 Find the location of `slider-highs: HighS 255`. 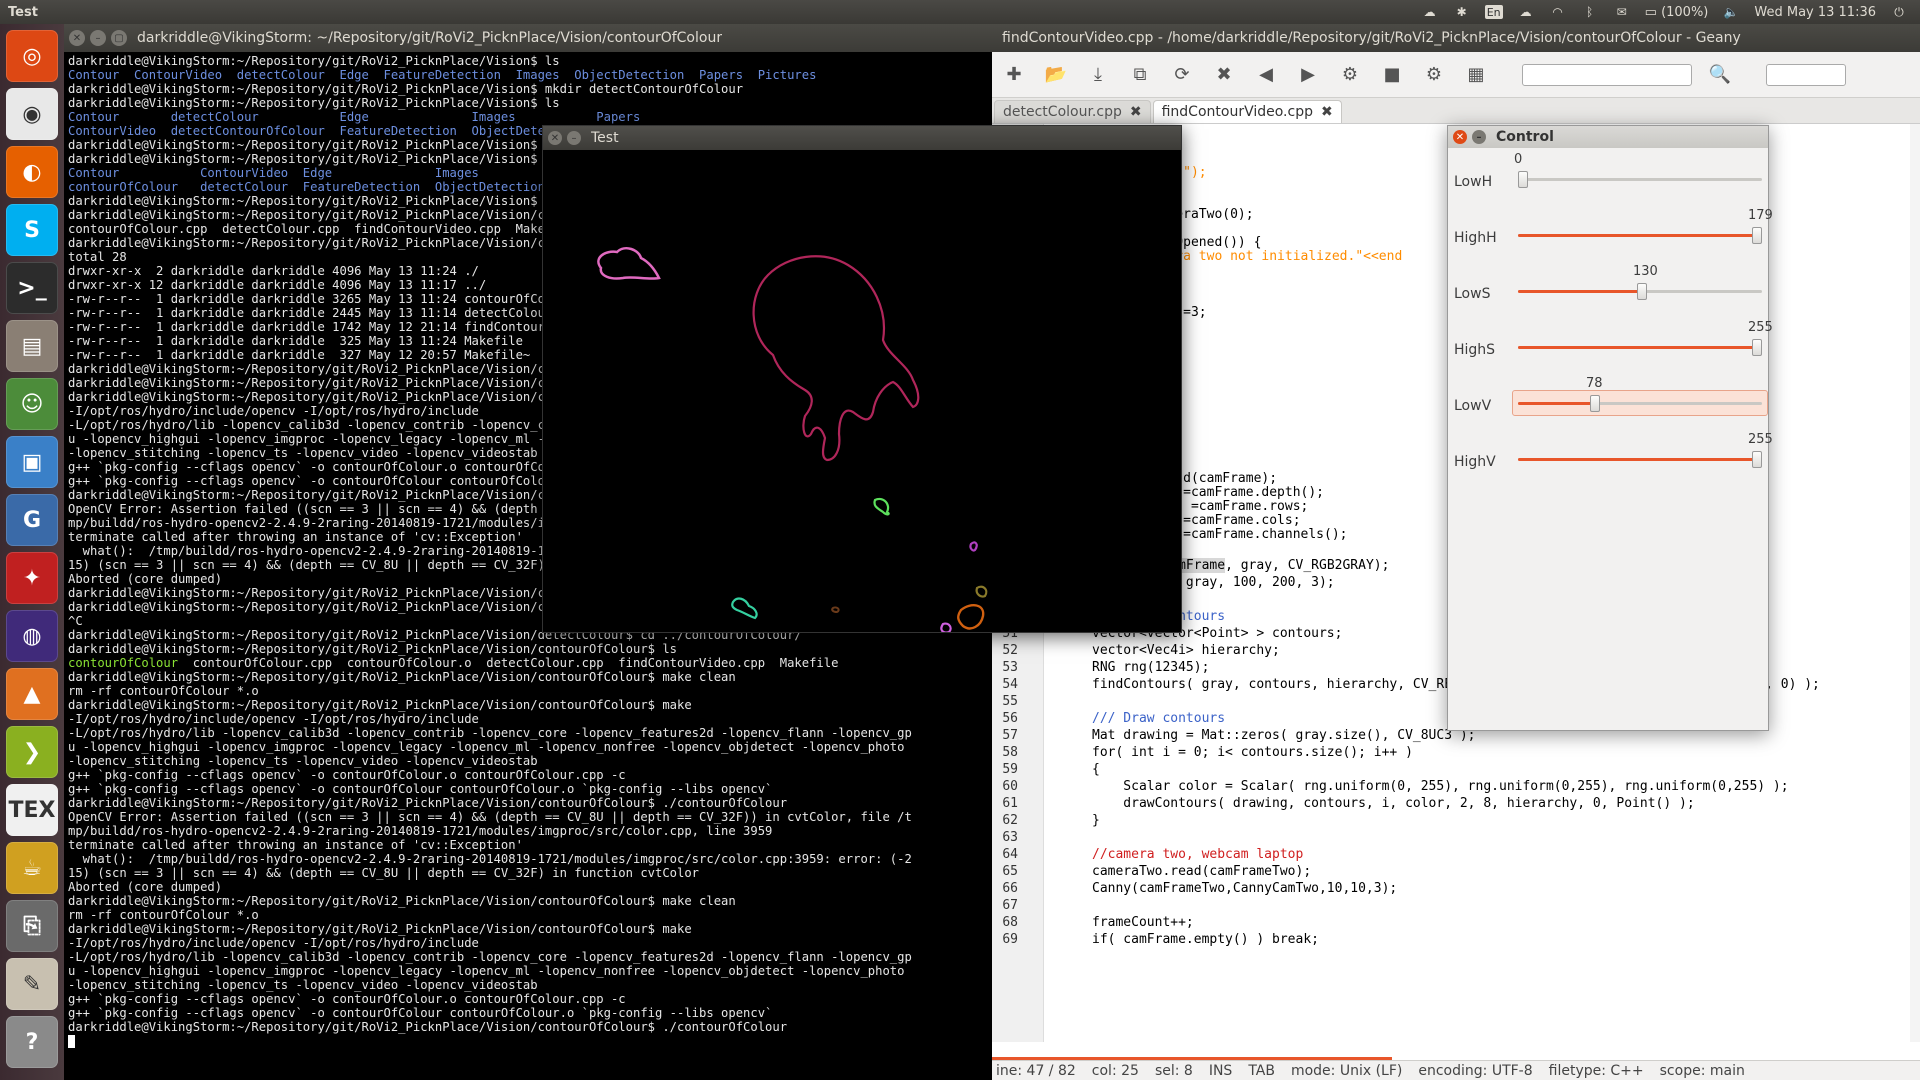

slider-highs: HighS 255 is located at coordinates (1610, 348).